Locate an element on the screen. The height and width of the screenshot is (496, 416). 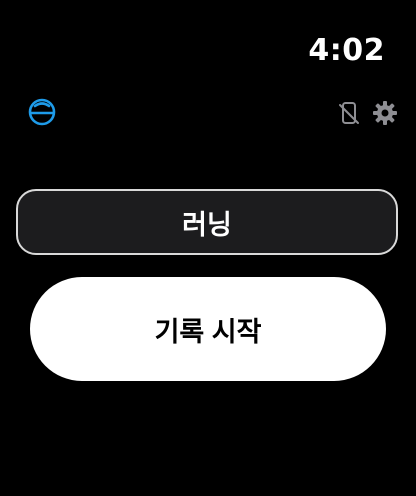
app-logo-icon is located at coordinates (42, 112).